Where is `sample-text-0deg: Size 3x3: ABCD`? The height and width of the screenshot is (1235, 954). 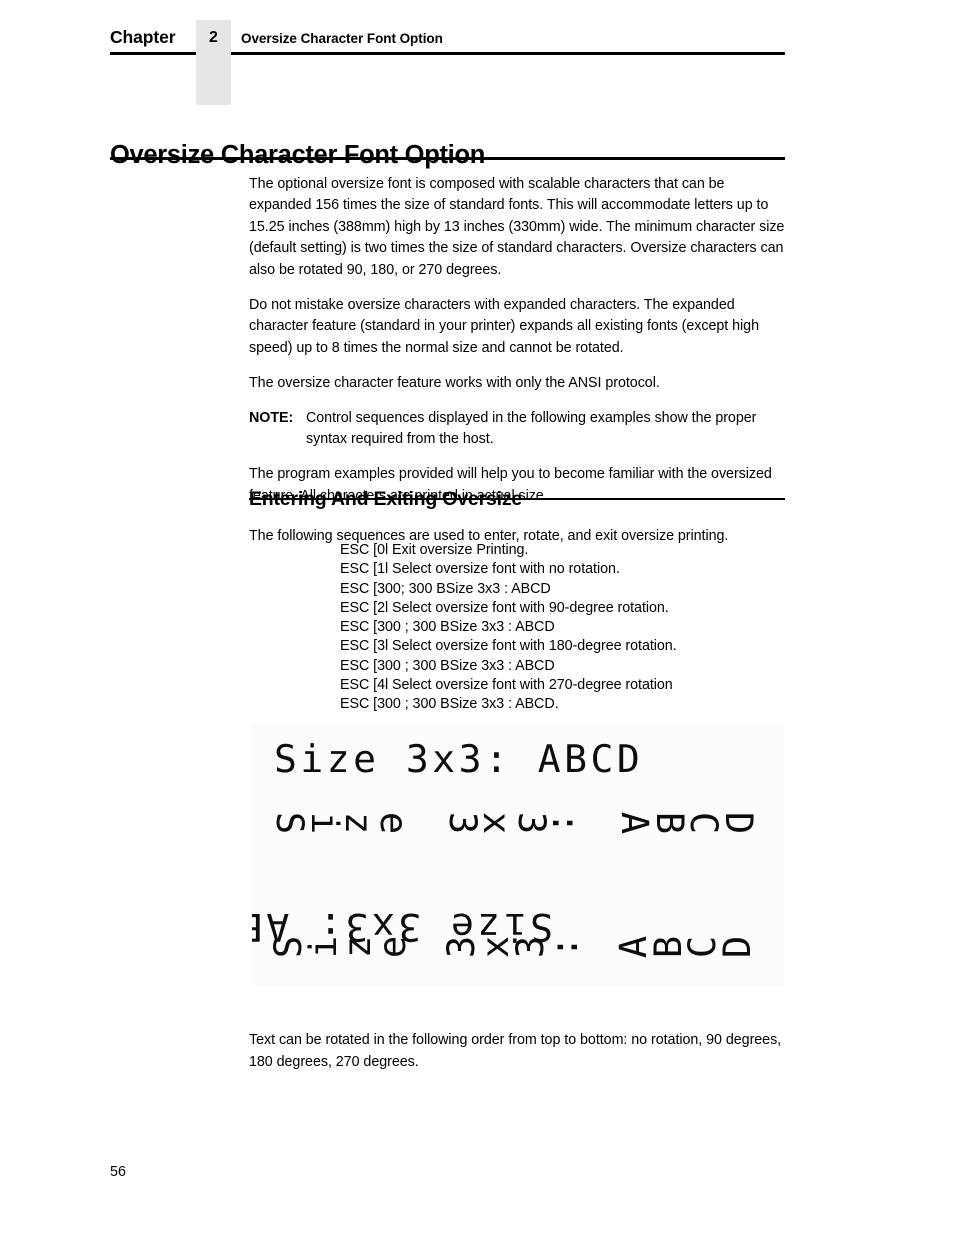 sample-text-0deg: Size 3x3: ABCD is located at coordinates (459, 759).